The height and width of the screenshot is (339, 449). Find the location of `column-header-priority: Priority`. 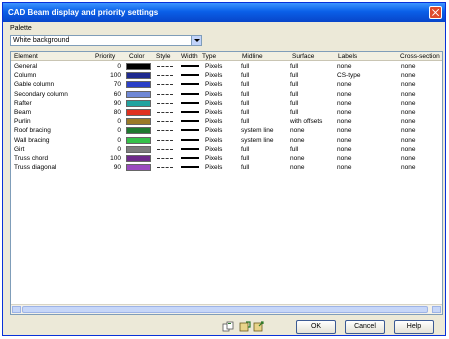

column-header-priority: Priority is located at coordinates (105, 56).